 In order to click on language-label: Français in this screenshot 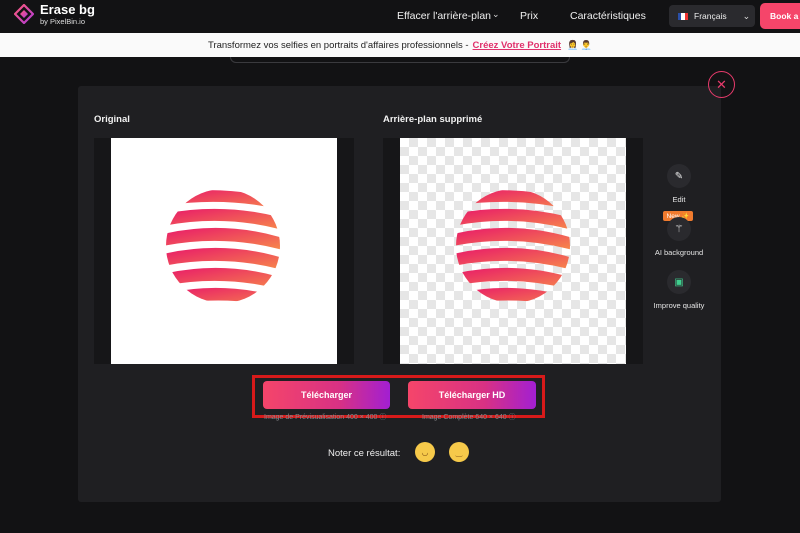, I will do `click(710, 16)`.